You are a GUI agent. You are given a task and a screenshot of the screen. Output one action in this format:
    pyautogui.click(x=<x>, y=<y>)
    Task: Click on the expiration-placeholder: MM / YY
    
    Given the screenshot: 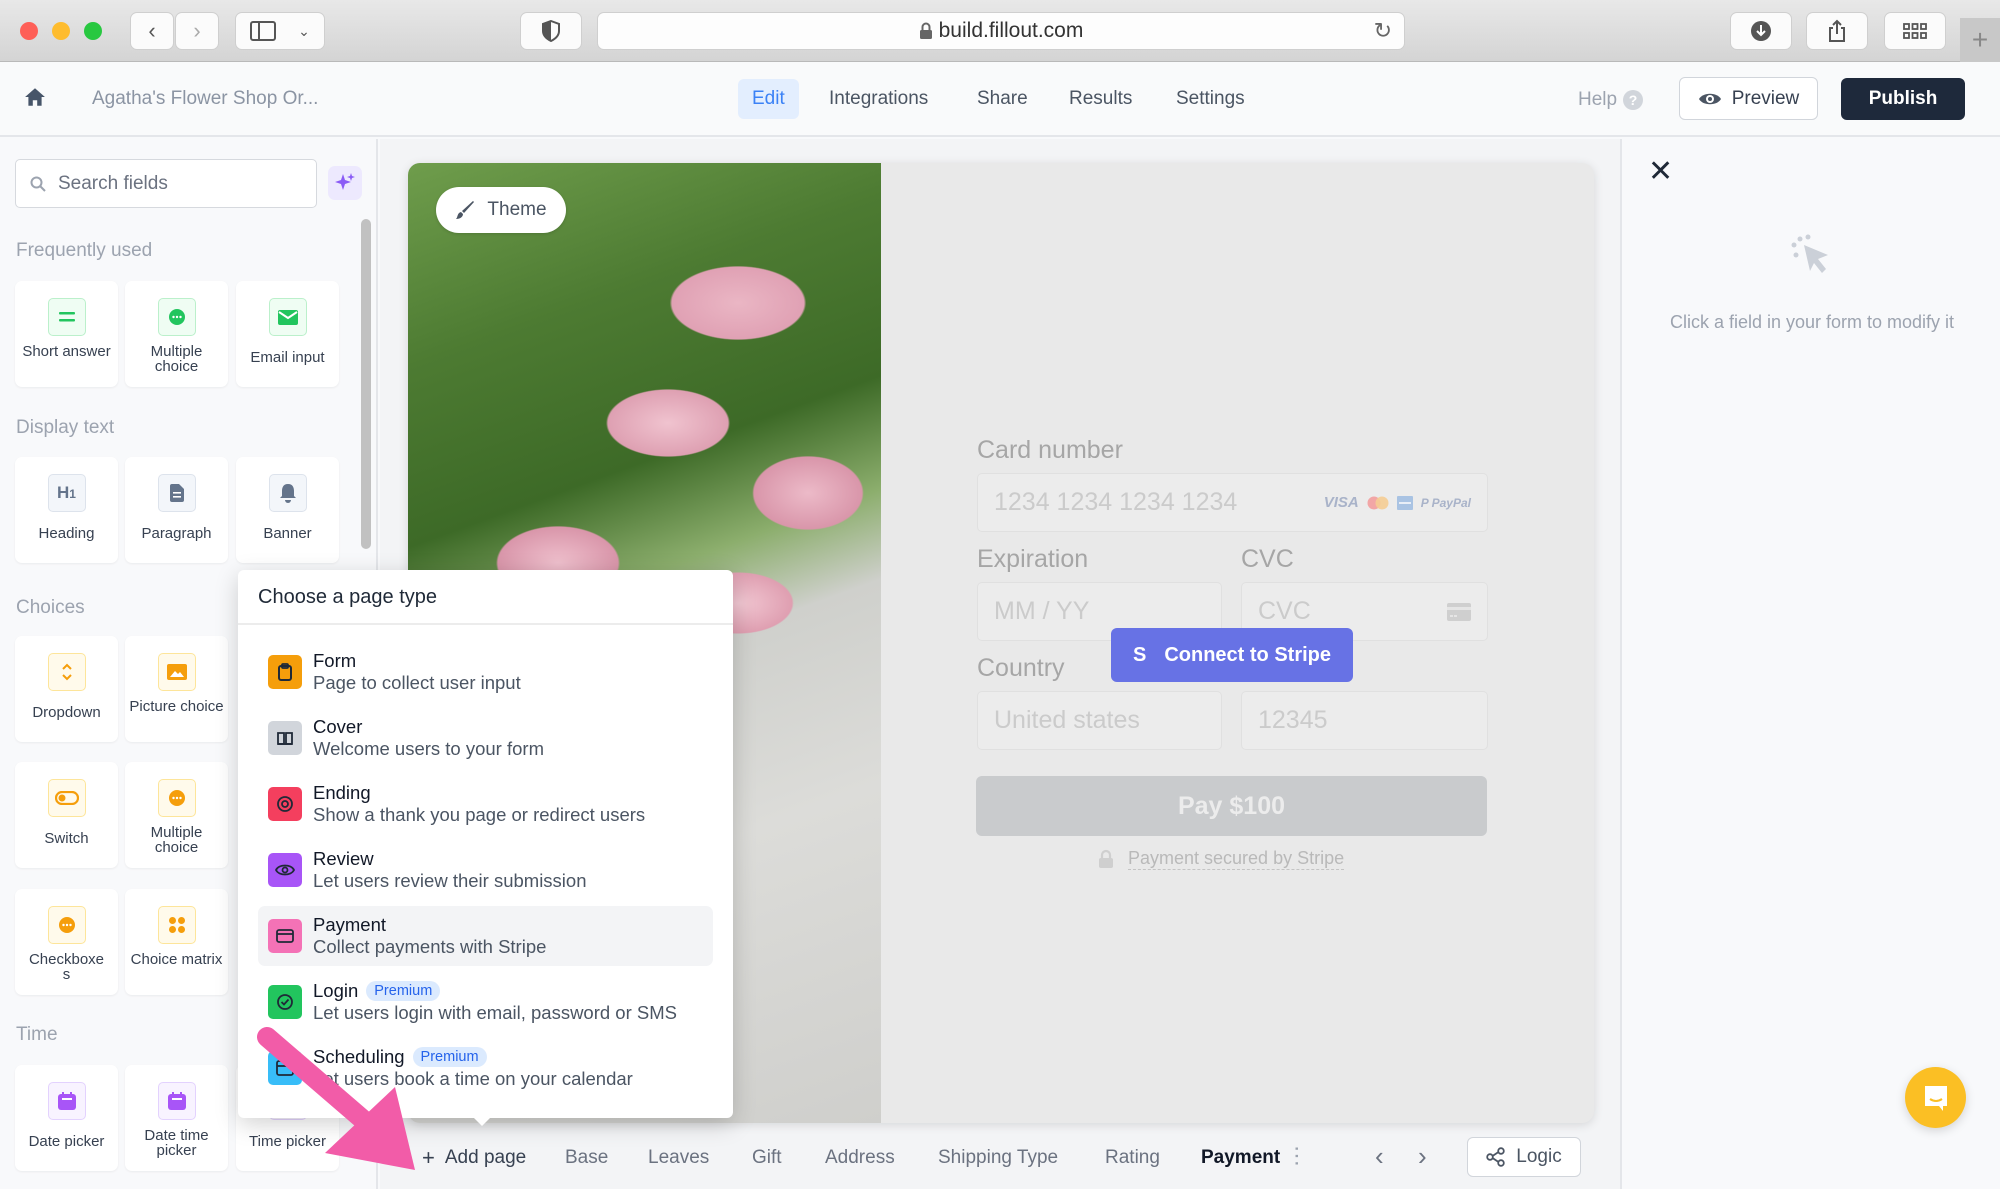 What is the action you would take?
    pyautogui.click(x=1042, y=611)
    